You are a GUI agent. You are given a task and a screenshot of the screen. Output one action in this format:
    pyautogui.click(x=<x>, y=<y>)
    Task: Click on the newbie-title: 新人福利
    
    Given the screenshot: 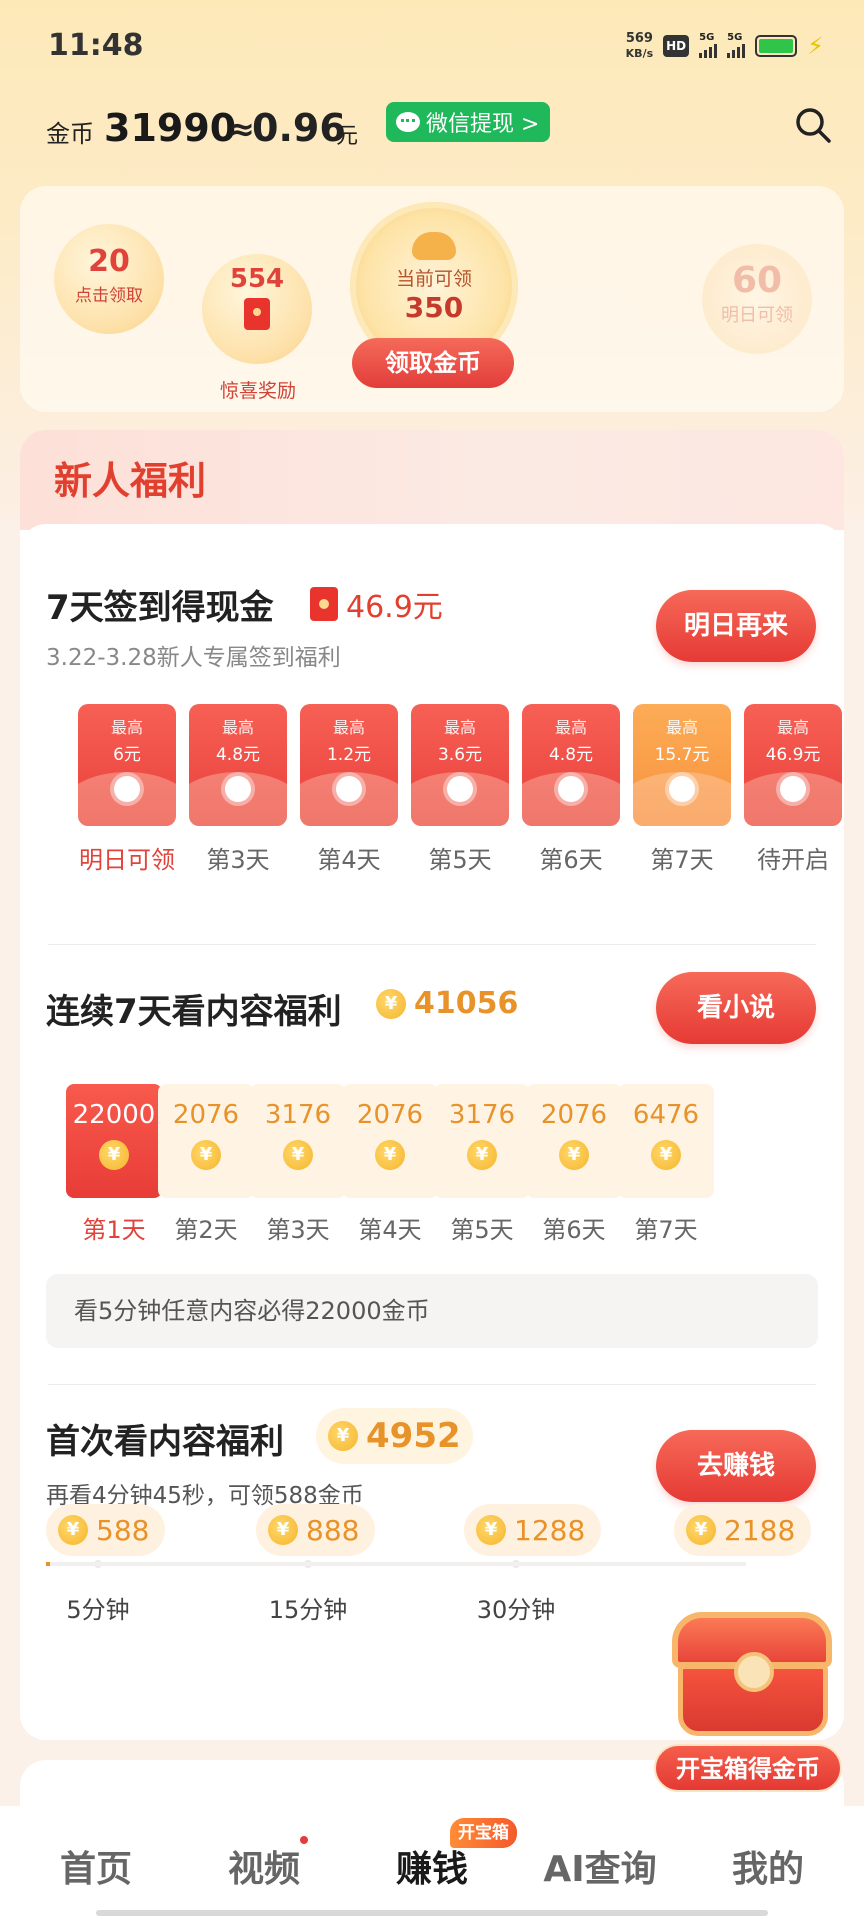 What is the action you would take?
    pyautogui.click(x=130, y=481)
    